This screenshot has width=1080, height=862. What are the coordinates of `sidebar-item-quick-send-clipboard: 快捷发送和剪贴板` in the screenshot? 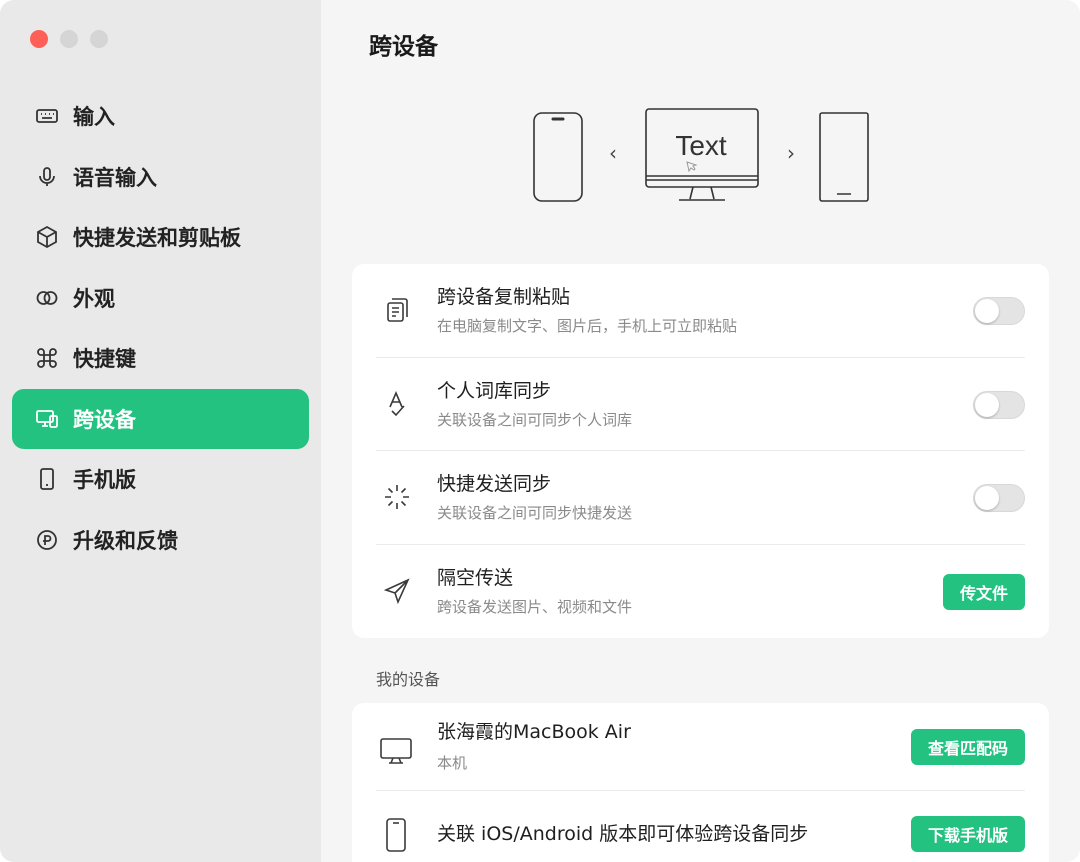 It's located at (160, 237).